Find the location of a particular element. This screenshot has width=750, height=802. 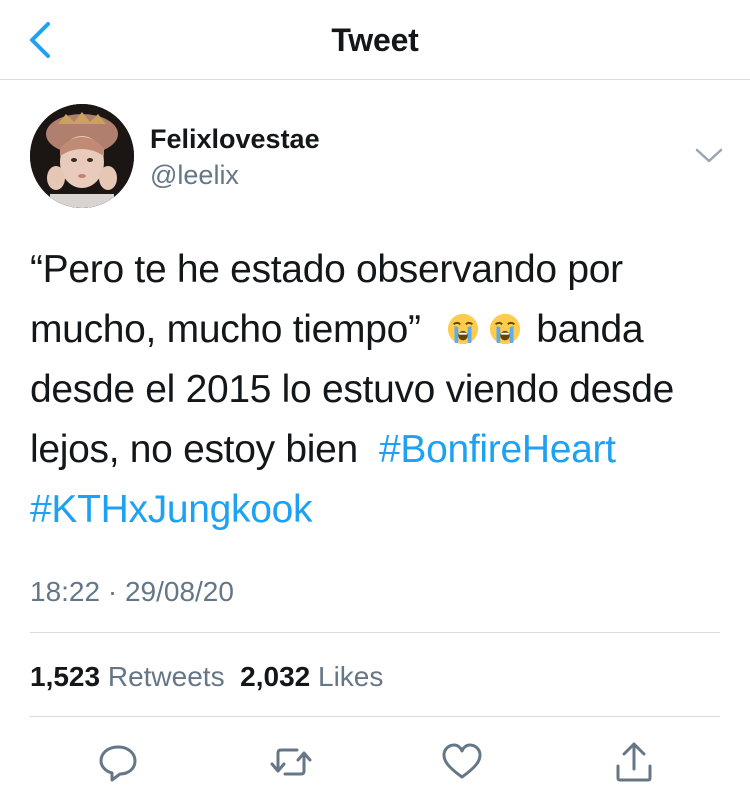

action-bar is located at coordinates (375, 762).